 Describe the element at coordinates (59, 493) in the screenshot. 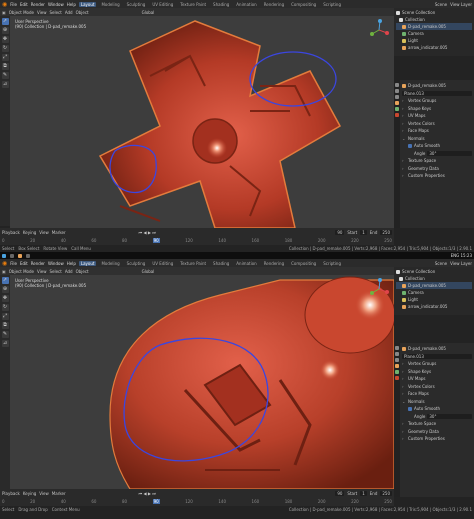

I see `menu-marker: Marker` at that location.